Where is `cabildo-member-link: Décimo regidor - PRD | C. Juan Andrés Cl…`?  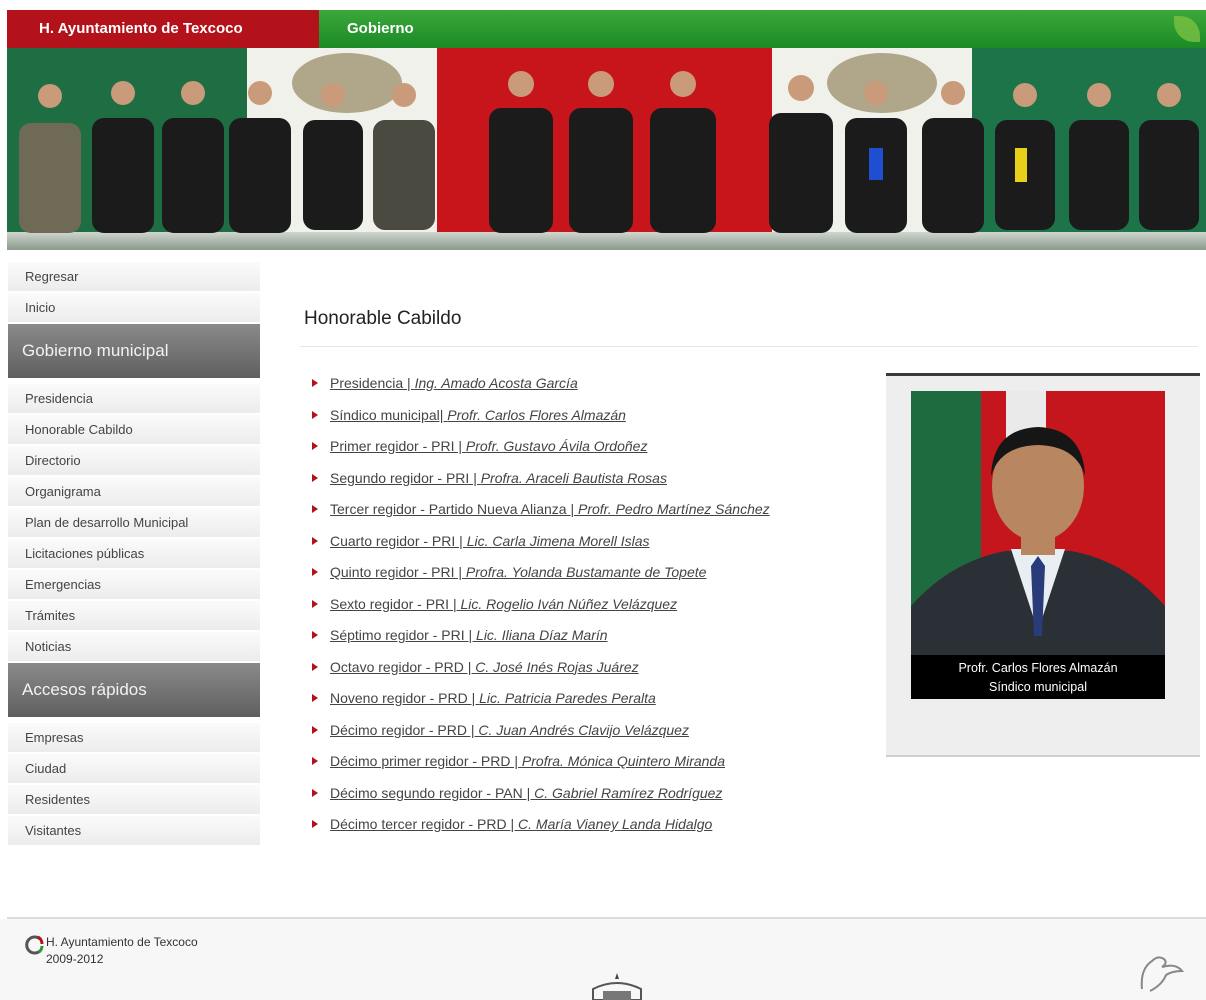 cabildo-member-link: Décimo regidor - PRD | C. Juan Andrés Cl… is located at coordinates (509, 730).